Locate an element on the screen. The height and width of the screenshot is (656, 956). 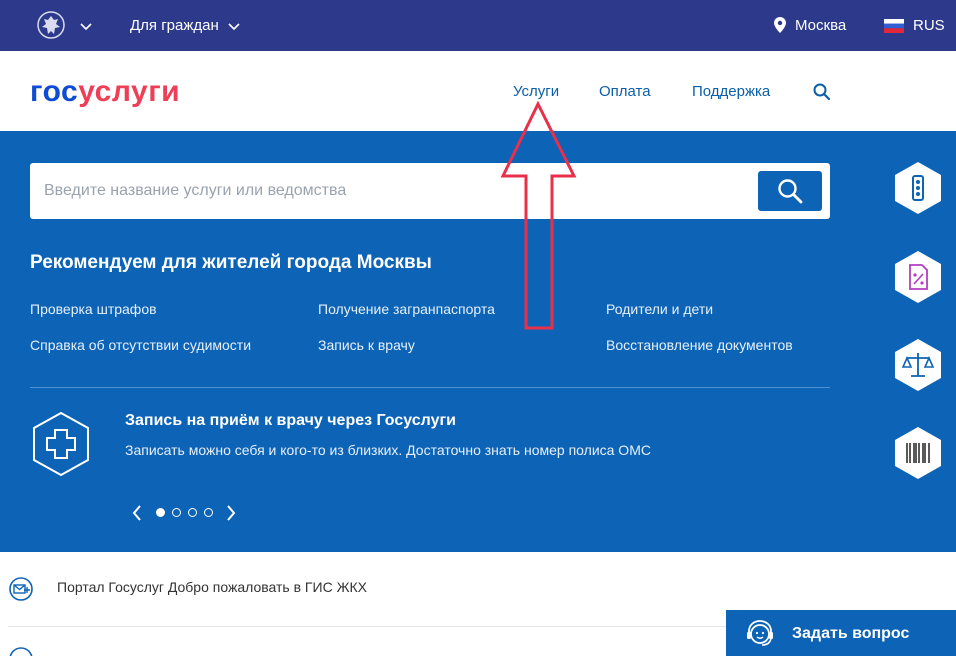
recommend-link-fines: Проверка штрафов is located at coordinates (93, 309).